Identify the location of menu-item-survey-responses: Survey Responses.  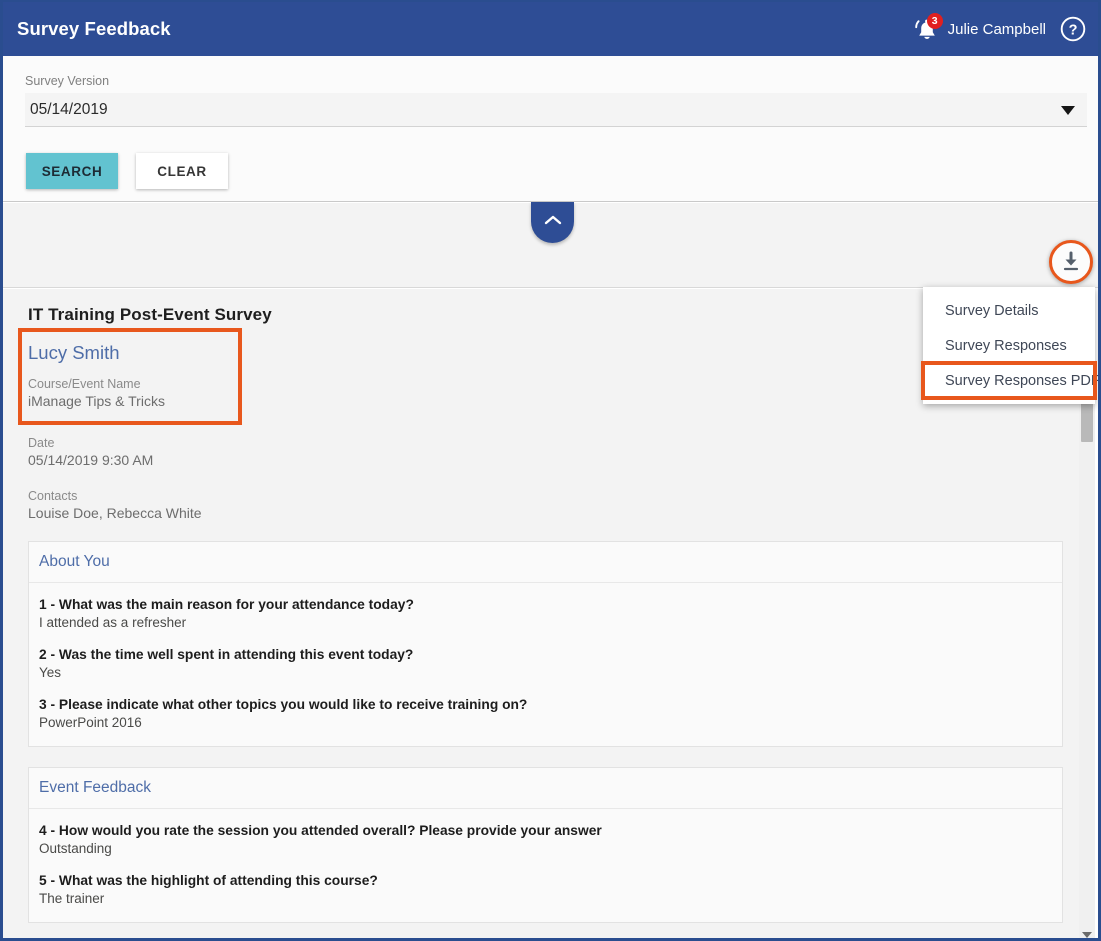
(1009, 345).